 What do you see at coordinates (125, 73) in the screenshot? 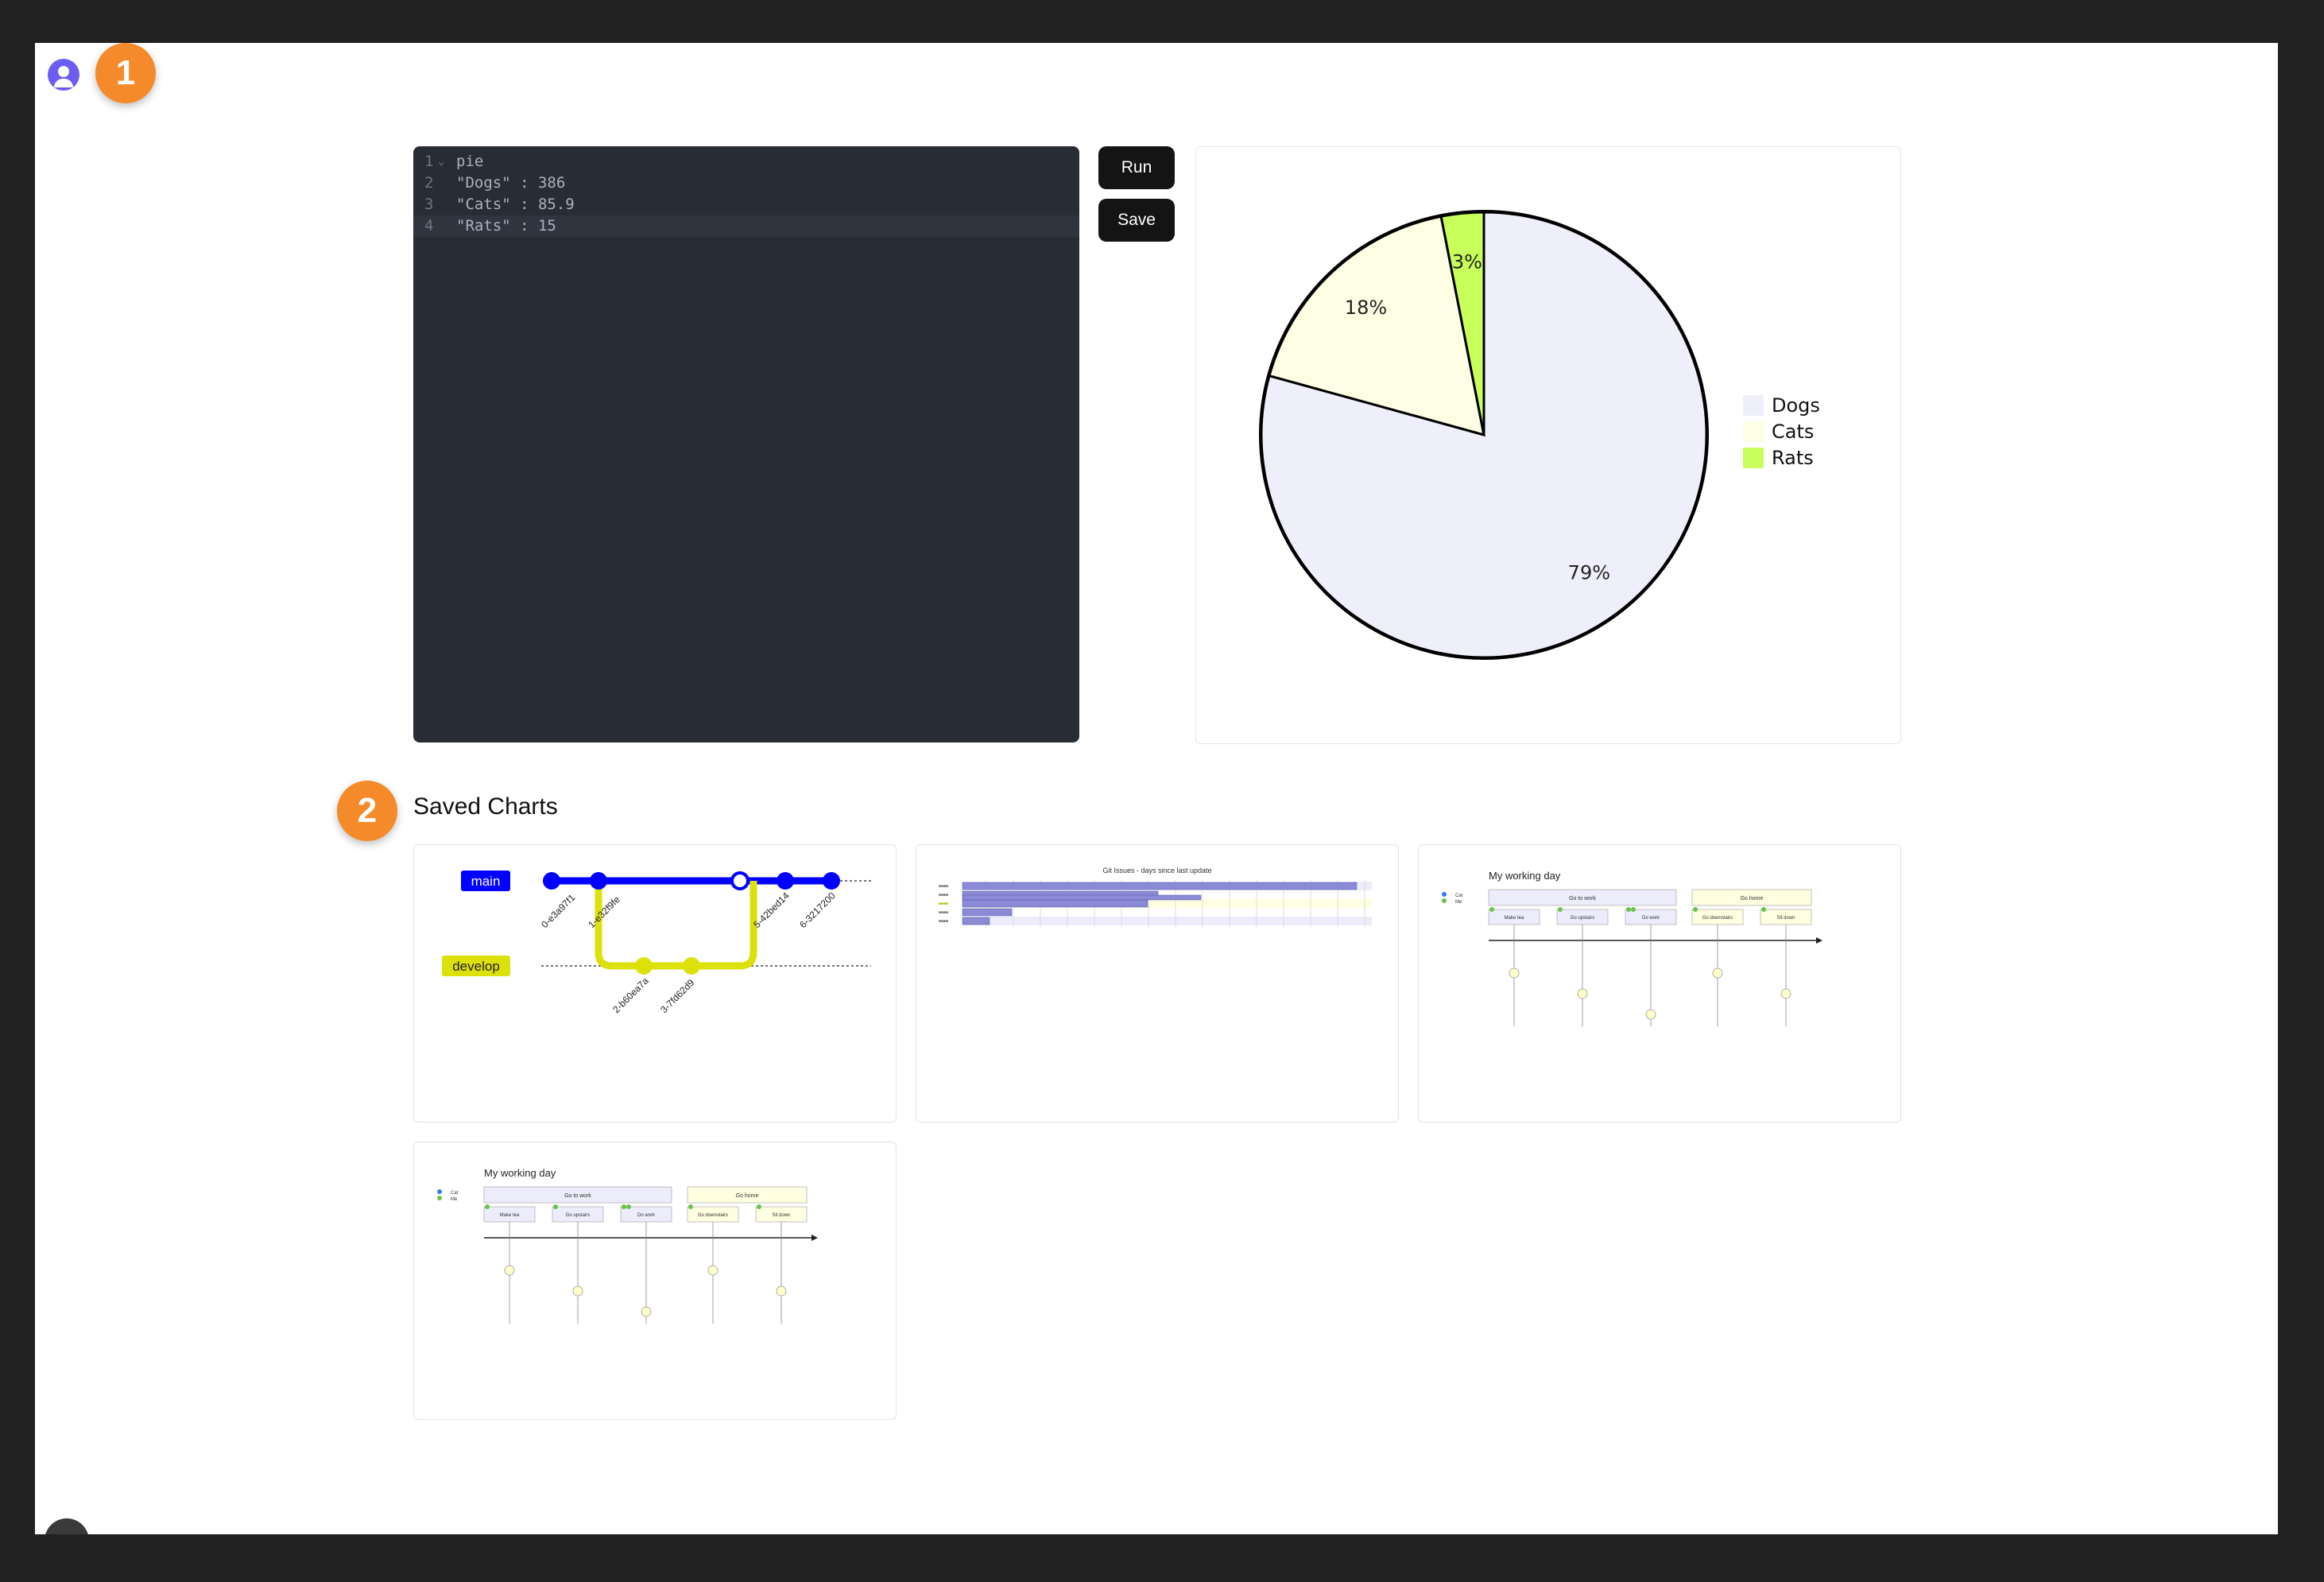
I see `step-badge-1: 1` at bounding box center [125, 73].